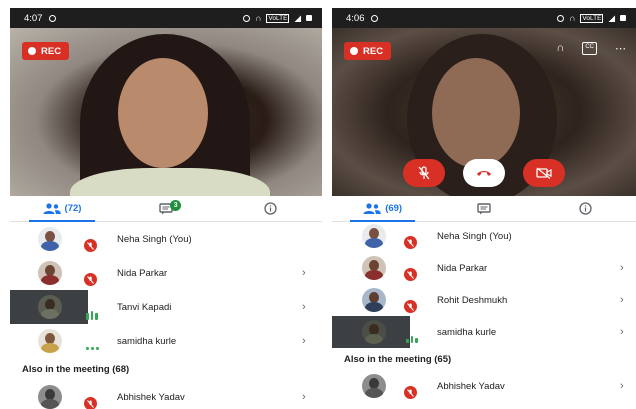  What do you see at coordinates (144, 307) in the screenshot?
I see `participant-name: Tanvi Kapadi` at bounding box center [144, 307].